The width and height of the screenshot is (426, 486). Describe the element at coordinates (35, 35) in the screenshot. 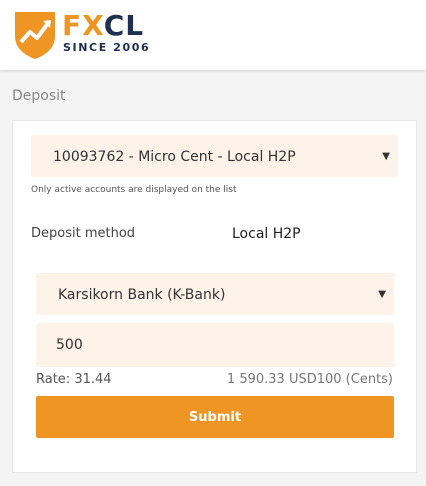

I see `shield-logo-icon` at that location.